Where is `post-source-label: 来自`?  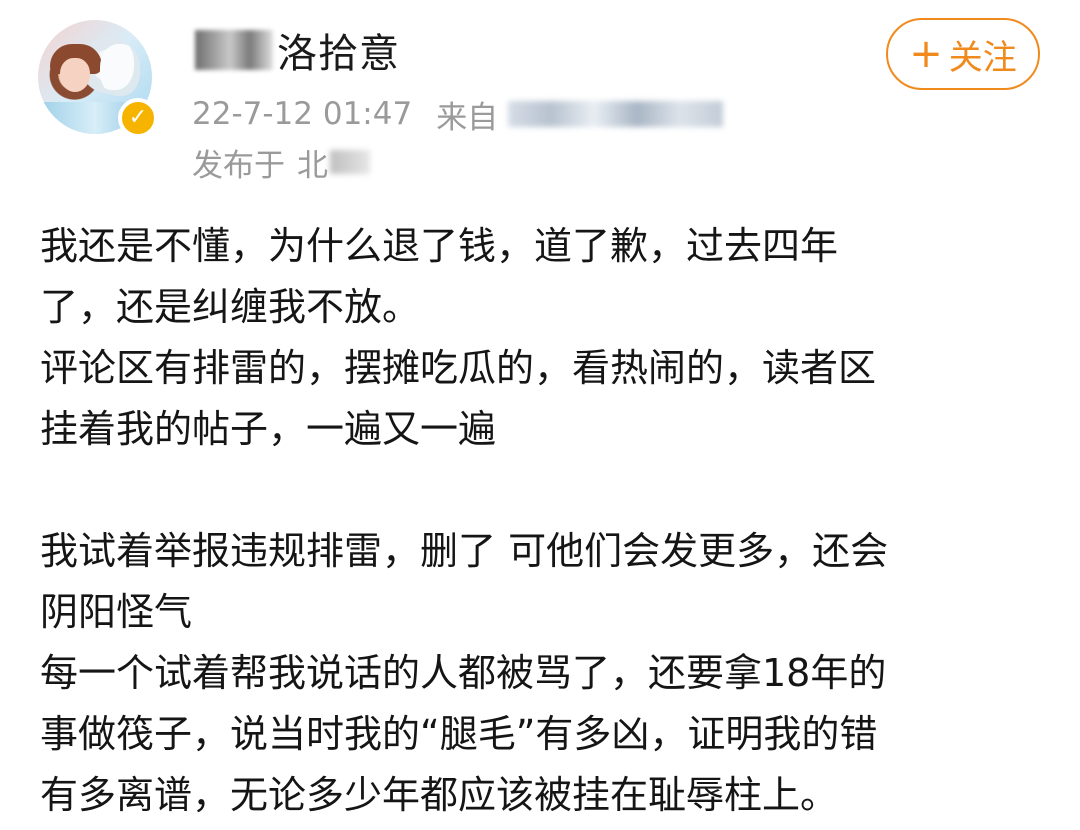 post-source-label: 来自 is located at coordinates (467, 117).